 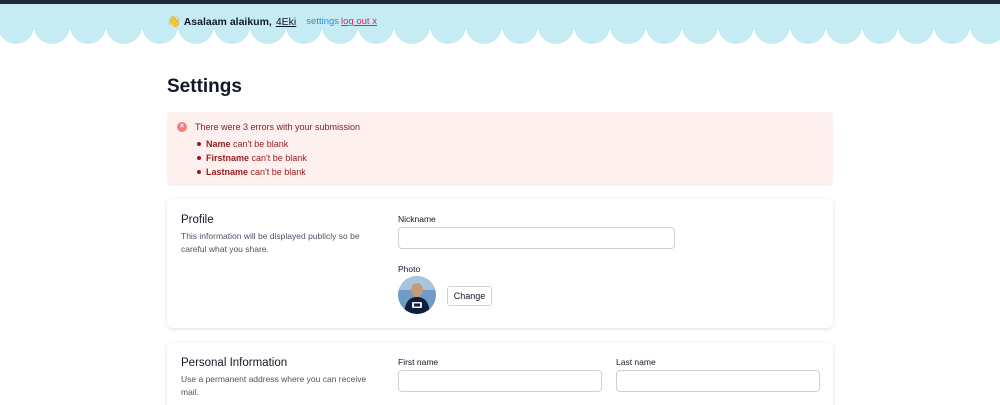 What do you see at coordinates (174, 22) in the screenshot?
I see `wave-icon: 👋` at bounding box center [174, 22].